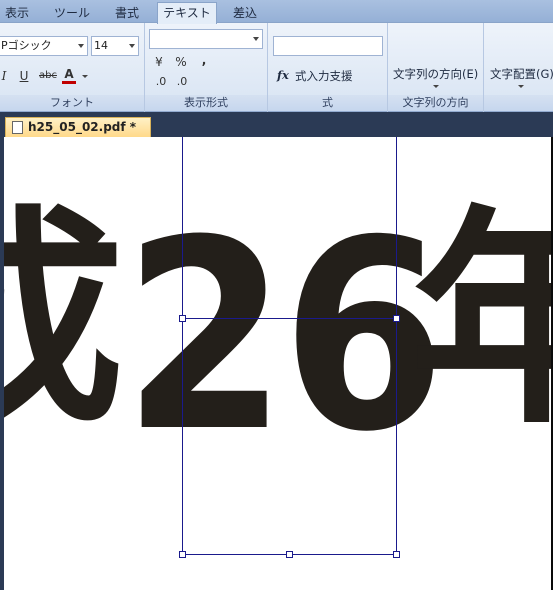  Describe the element at coordinates (396, 554) in the screenshot. I see `resize-handle-bottom-right` at that location.